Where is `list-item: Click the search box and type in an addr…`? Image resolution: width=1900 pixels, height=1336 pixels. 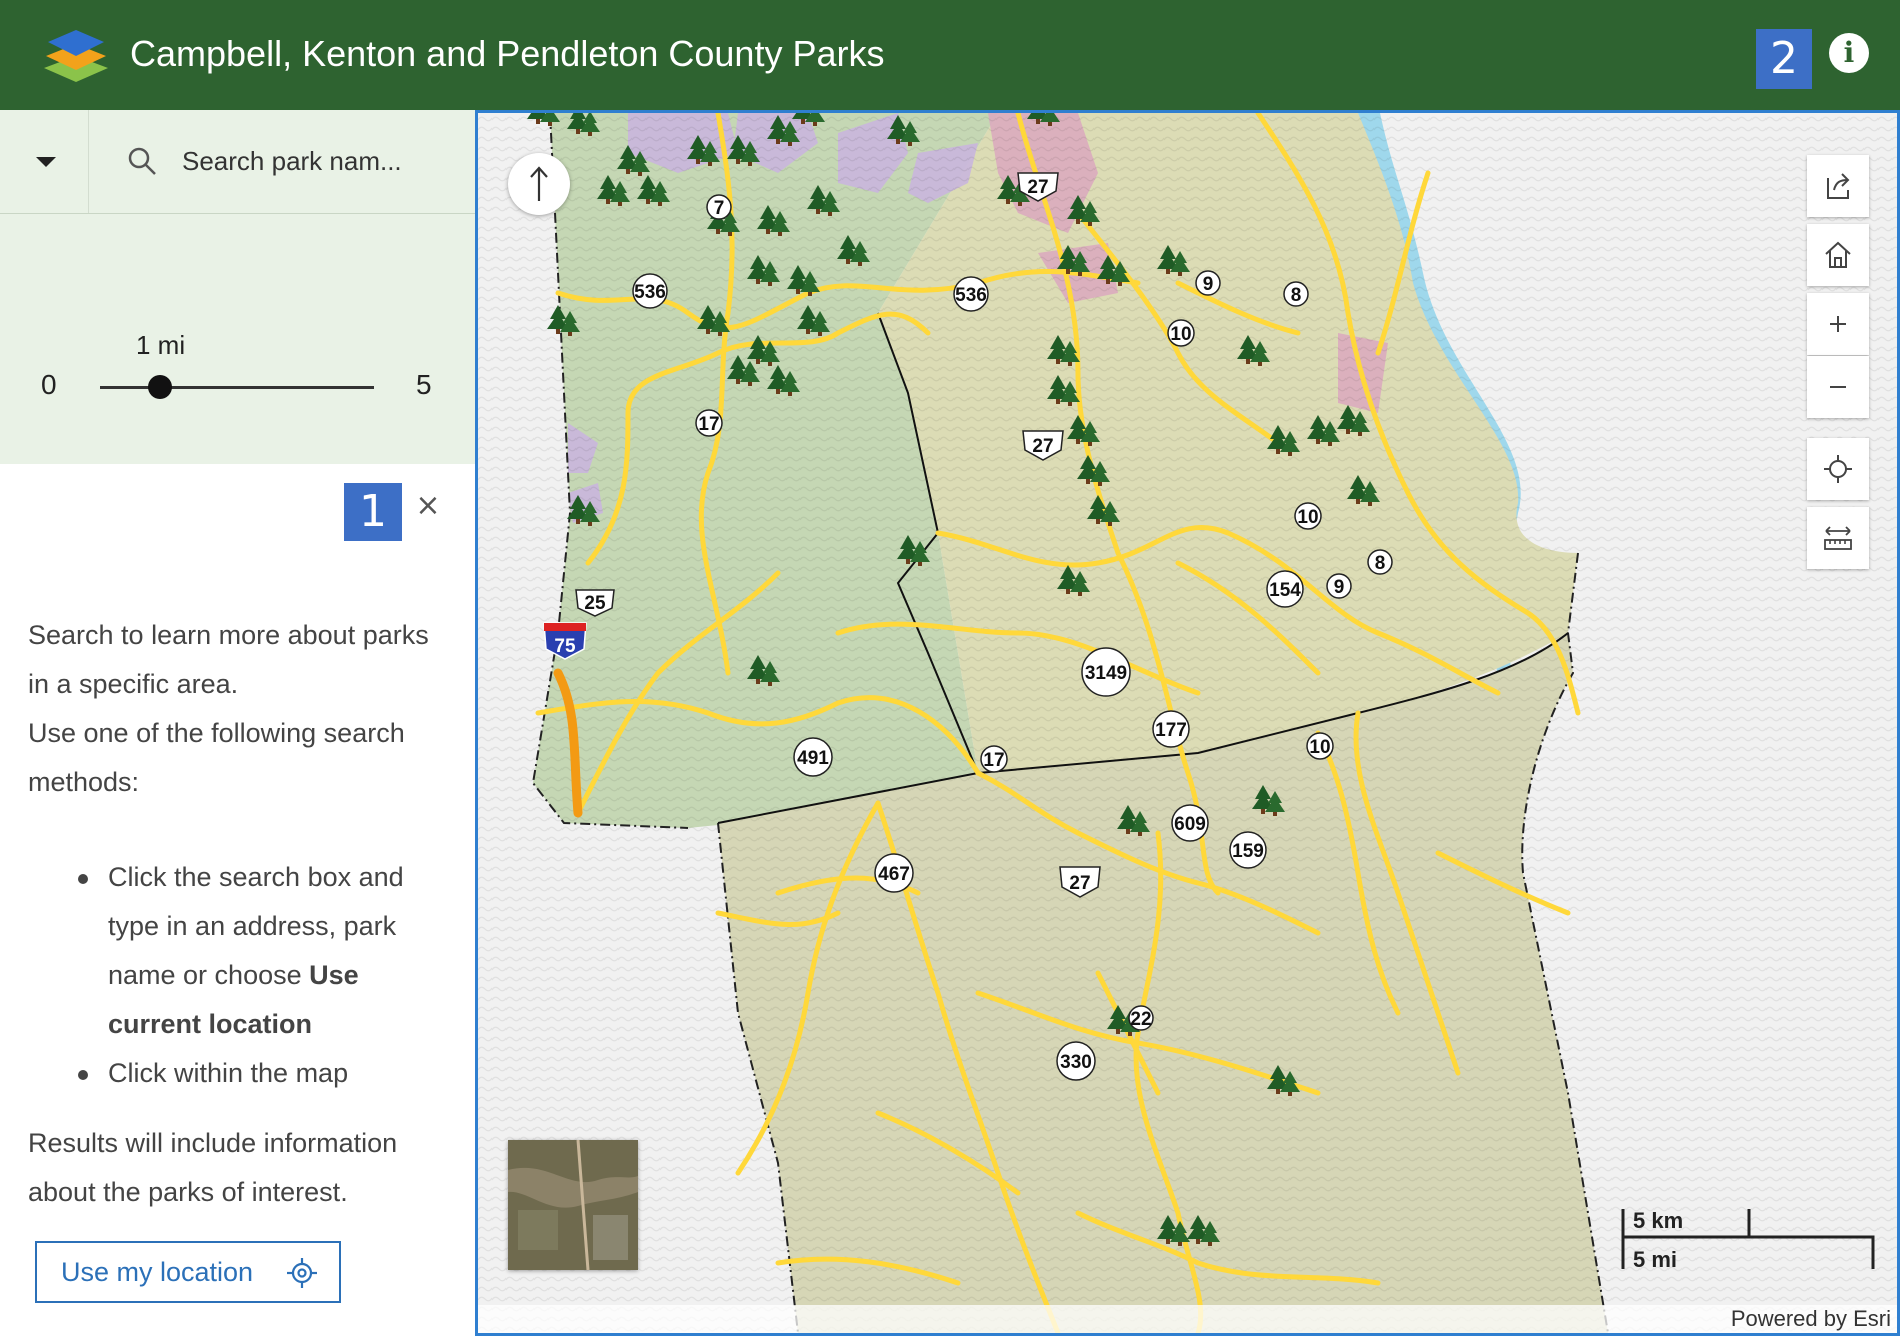
list-item: Click the search box and type in an addr… is located at coordinates (252, 951).